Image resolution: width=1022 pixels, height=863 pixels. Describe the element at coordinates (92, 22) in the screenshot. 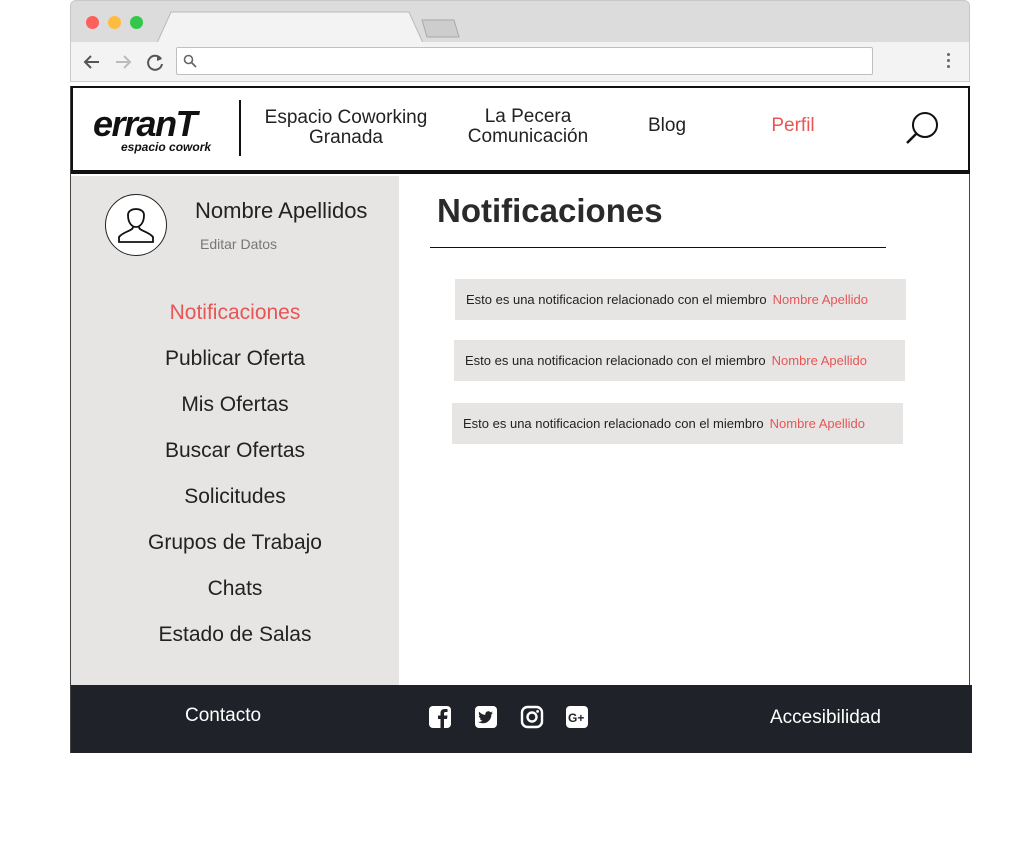

I see `close-window-button` at that location.